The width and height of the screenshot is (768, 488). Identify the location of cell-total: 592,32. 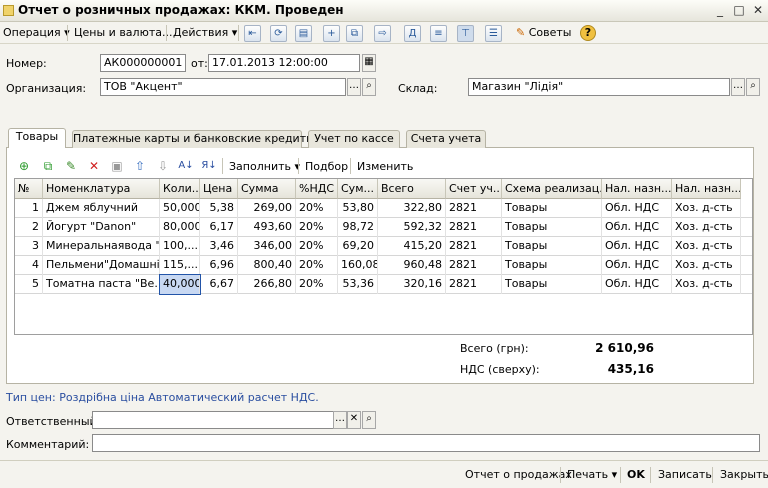
(412, 227).